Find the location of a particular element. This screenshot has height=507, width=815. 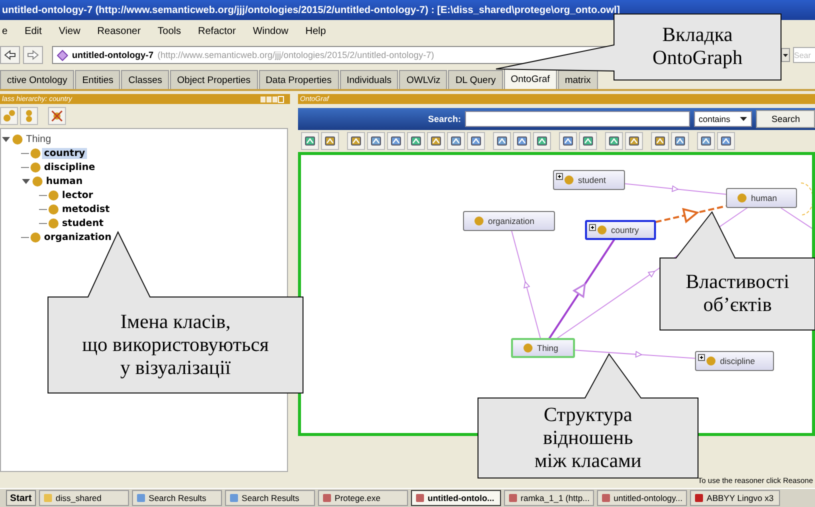

tab: OWLViz is located at coordinates (423, 79).